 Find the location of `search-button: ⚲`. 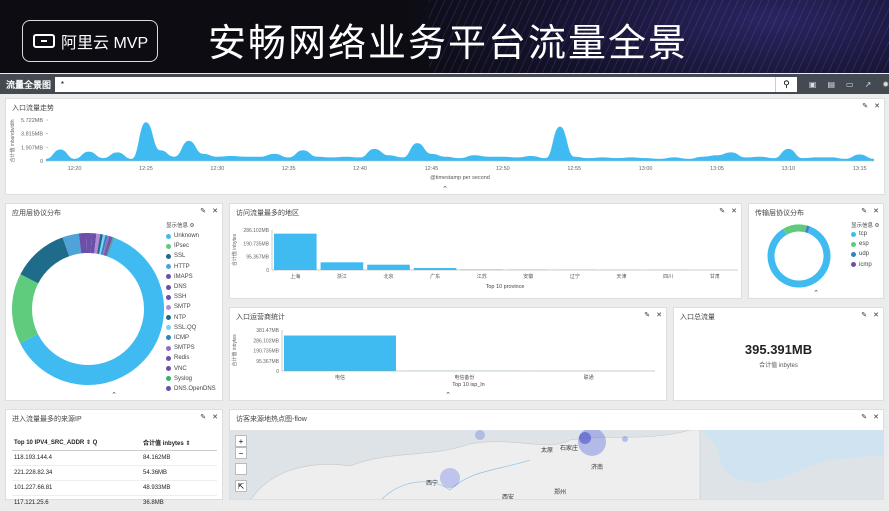

search-button: ⚲ is located at coordinates (786, 84).